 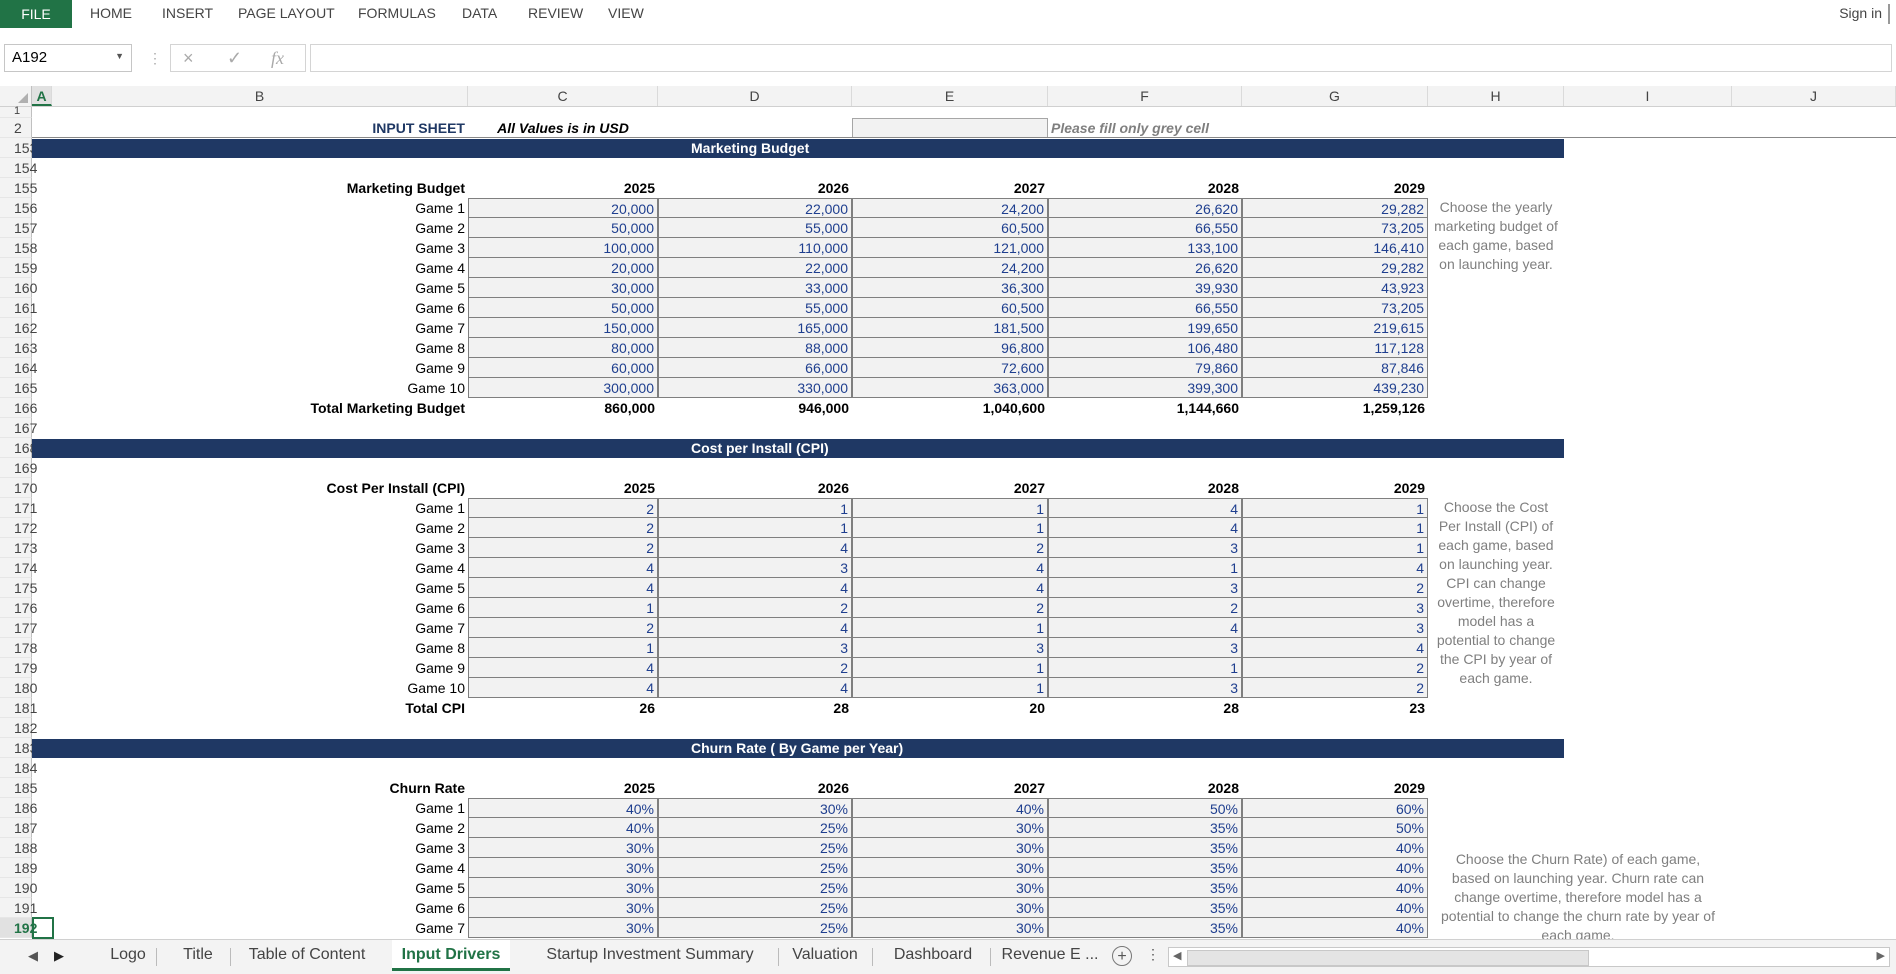 What do you see at coordinates (451, 955) in the screenshot?
I see `sheet-tab-input-drivers: Input Drivers` at bounding box center [451, 955].